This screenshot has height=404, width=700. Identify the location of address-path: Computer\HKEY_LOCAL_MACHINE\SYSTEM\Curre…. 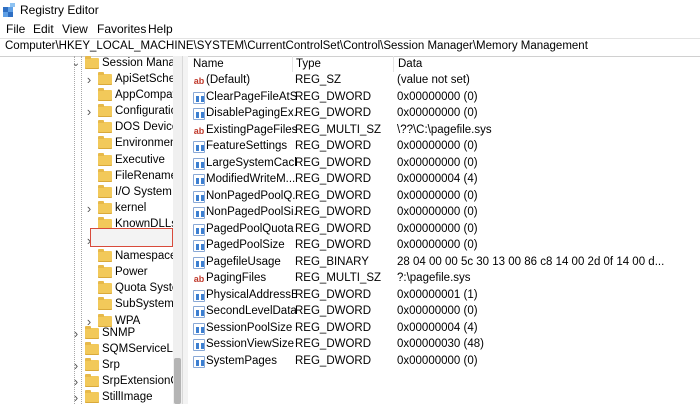
(296, 46).